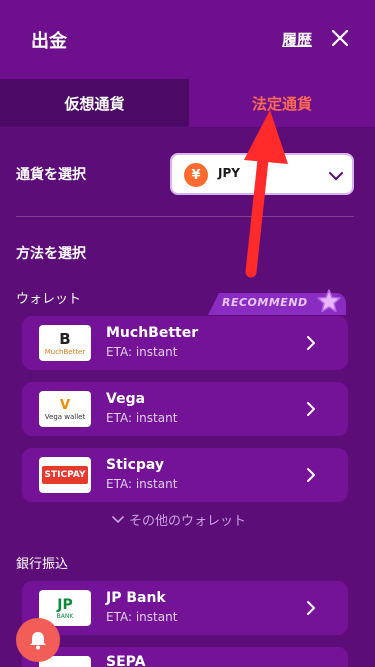  Describe the element at coordinates (135, 465) in the screenshot. I see `wallet-name: Sticpay` at that location.